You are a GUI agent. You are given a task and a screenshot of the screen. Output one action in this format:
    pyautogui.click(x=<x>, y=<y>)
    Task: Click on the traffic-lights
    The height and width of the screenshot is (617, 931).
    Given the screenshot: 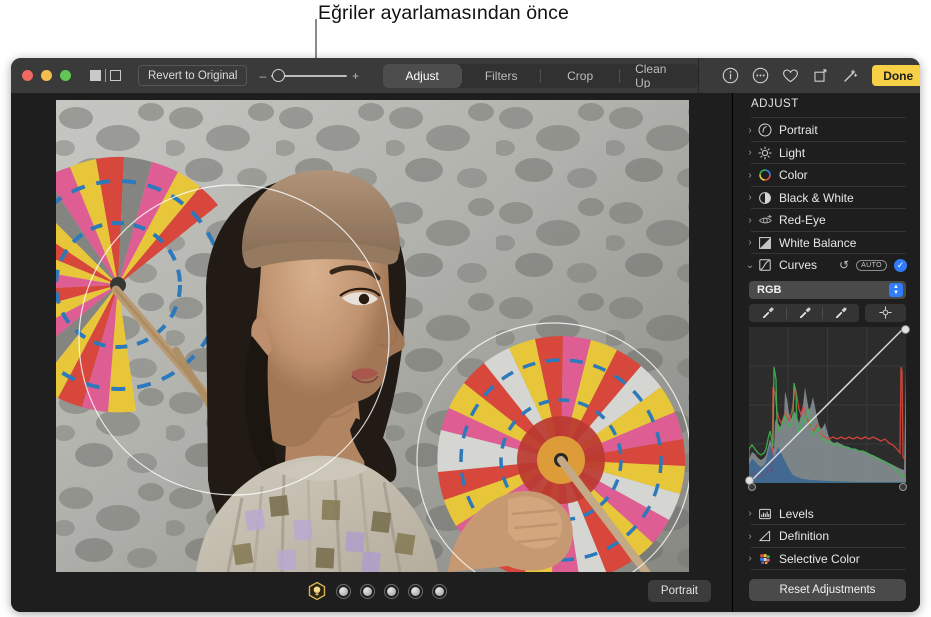 What is the action you would take?
    pyautogui.click(x=46, y=75)
    